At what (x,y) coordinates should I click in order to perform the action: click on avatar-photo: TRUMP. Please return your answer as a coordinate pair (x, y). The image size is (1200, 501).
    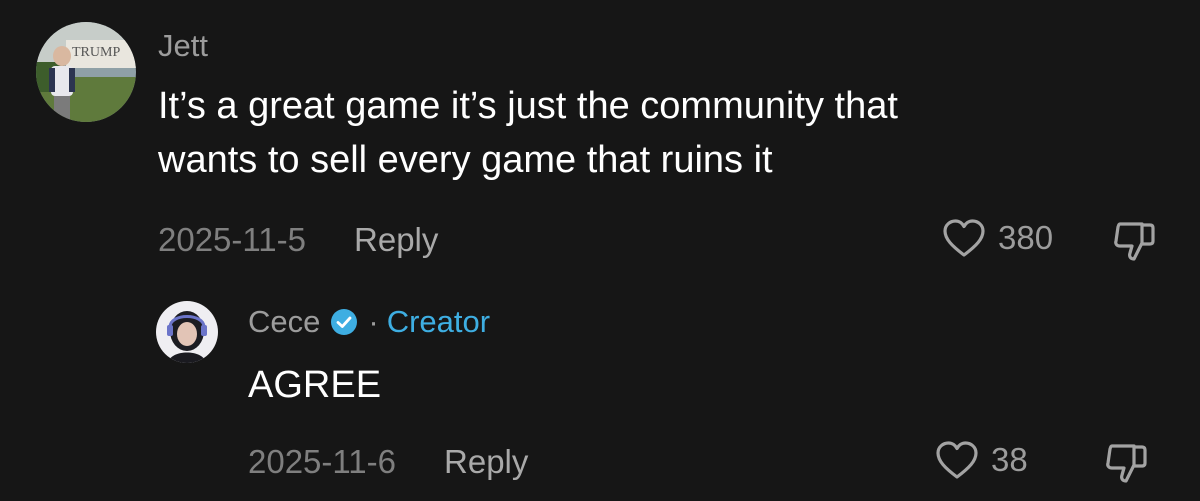
    Looking at the image, I should click on (86, 72).